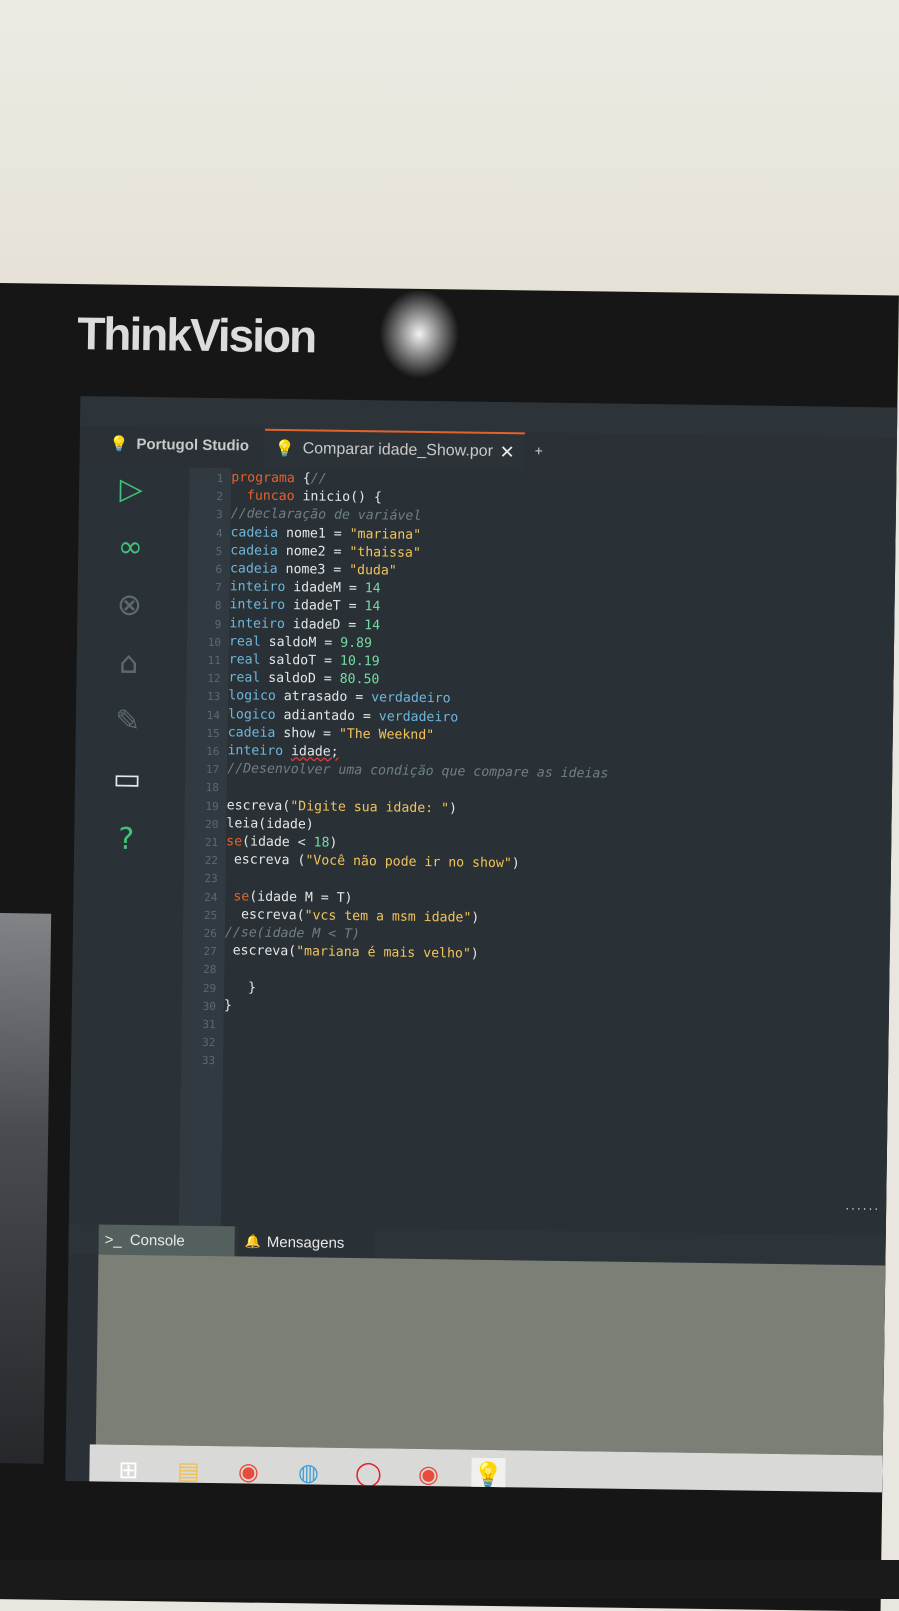 This screenshot has height=1611, width=899. I want to click on editor-resize-handle: ······, so click(862, 1209).